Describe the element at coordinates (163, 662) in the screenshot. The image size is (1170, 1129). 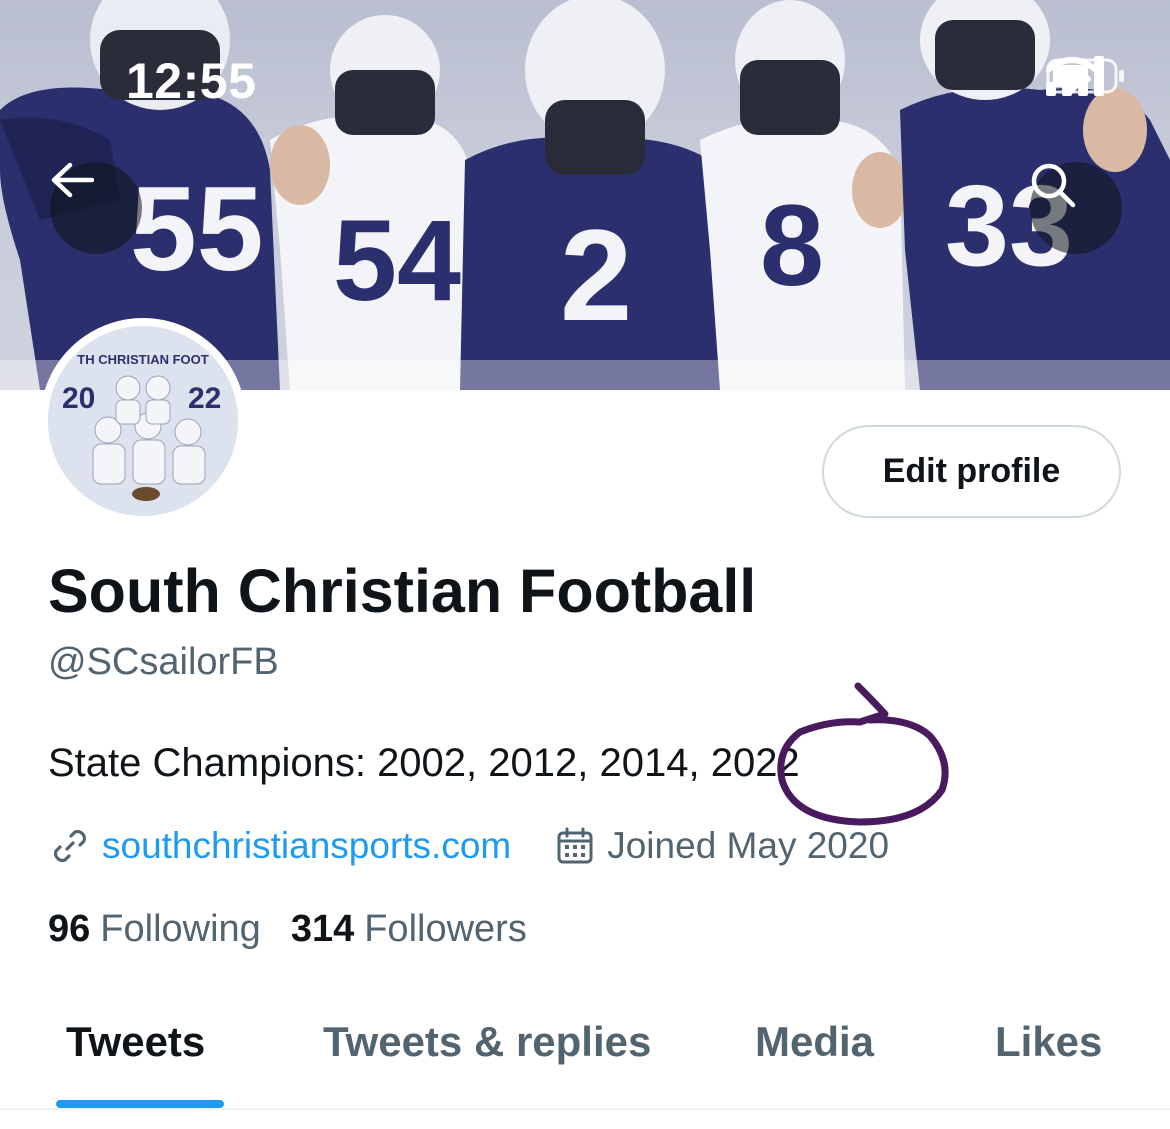
I see `profile-handle: @SCsailorFB` at that location.